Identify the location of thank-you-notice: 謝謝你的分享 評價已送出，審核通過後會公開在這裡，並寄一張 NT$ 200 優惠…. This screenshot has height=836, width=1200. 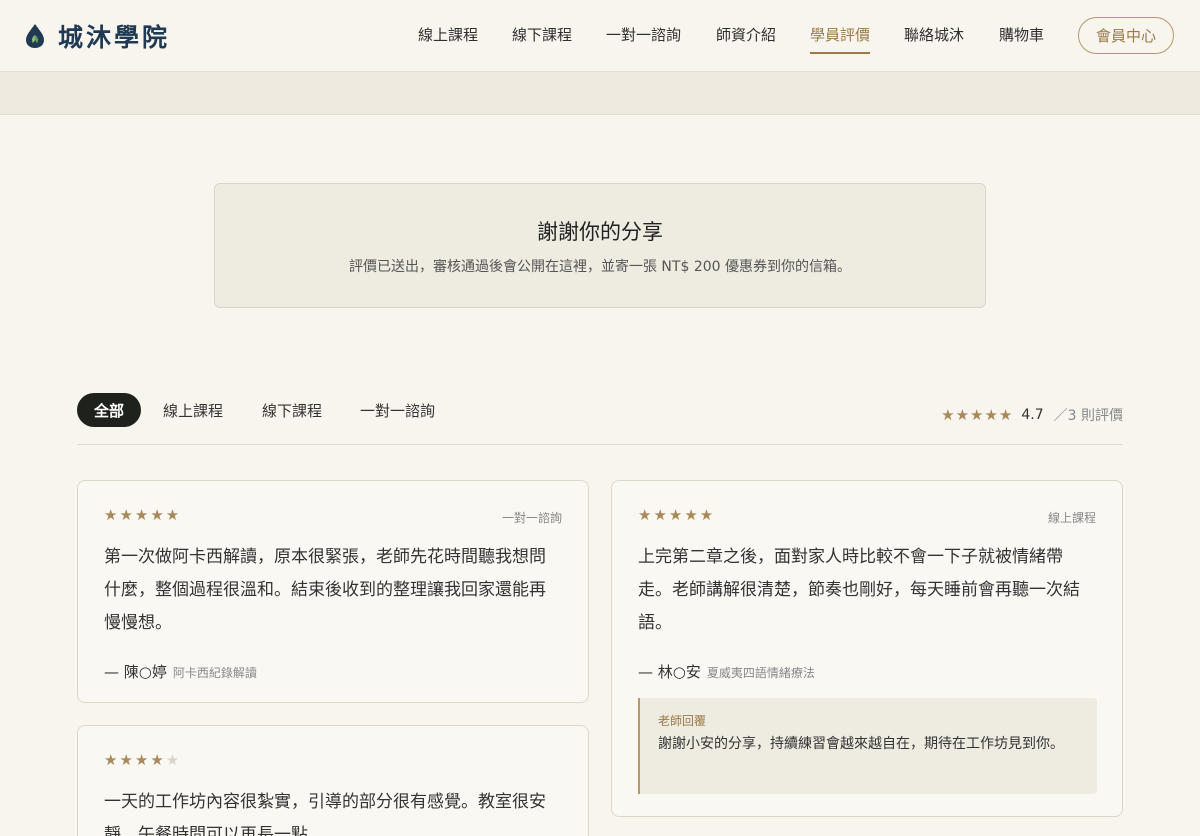
(600, 245).